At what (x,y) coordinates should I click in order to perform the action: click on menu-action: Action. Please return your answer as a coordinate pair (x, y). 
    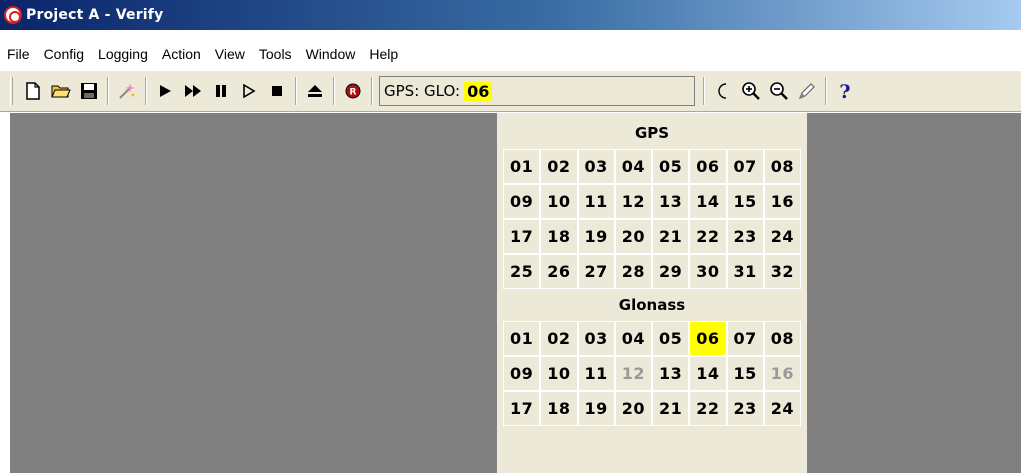
    Looking at the image, I should click on (181, 54).